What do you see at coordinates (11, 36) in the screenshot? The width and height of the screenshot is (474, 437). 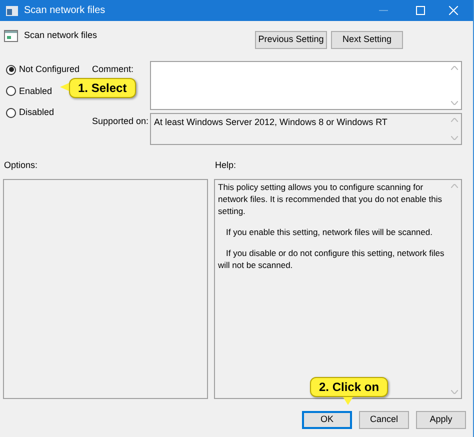 I see `policy-icon` at bounding box center [11, 36].